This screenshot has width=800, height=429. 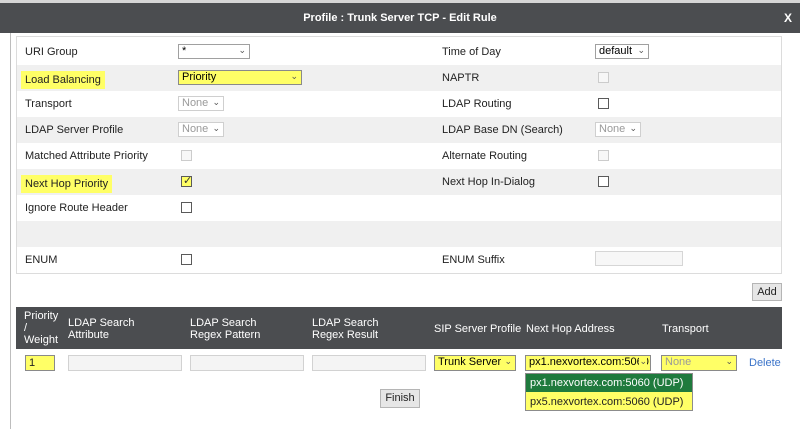 I want to click on alternate-routing-checkbox, so click(x=603, y=155).